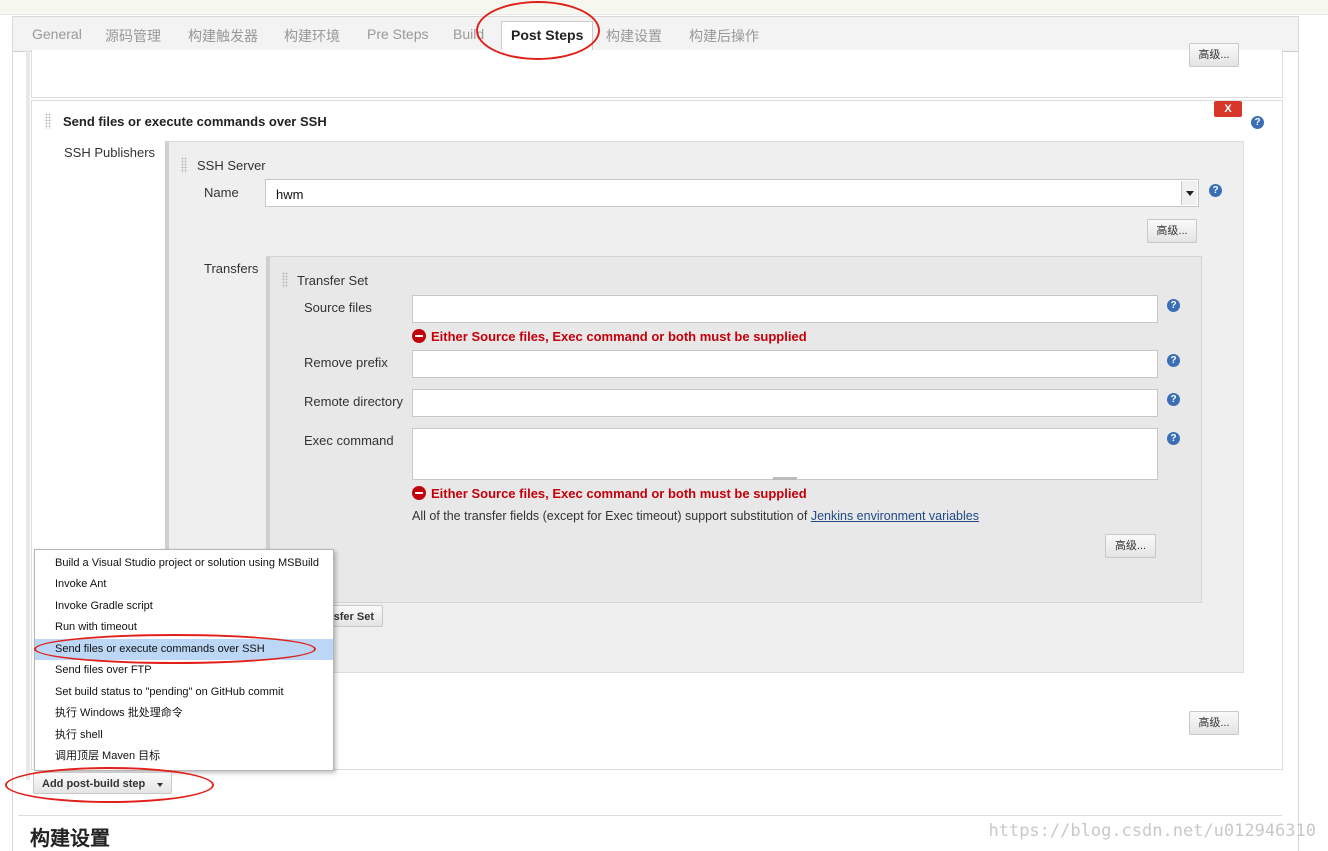 The image size is (1328, 851). What do you see at coordinates (397, 34) in the screenshot?
I see `tab-pre-steps: Pre Steps` at bounding box center [397, 34].